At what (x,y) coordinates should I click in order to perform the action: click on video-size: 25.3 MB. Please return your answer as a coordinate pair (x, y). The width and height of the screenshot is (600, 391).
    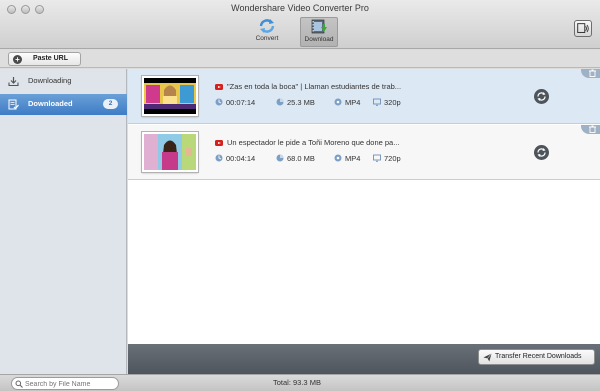
    Looking at the image, I should click on (301, 102).